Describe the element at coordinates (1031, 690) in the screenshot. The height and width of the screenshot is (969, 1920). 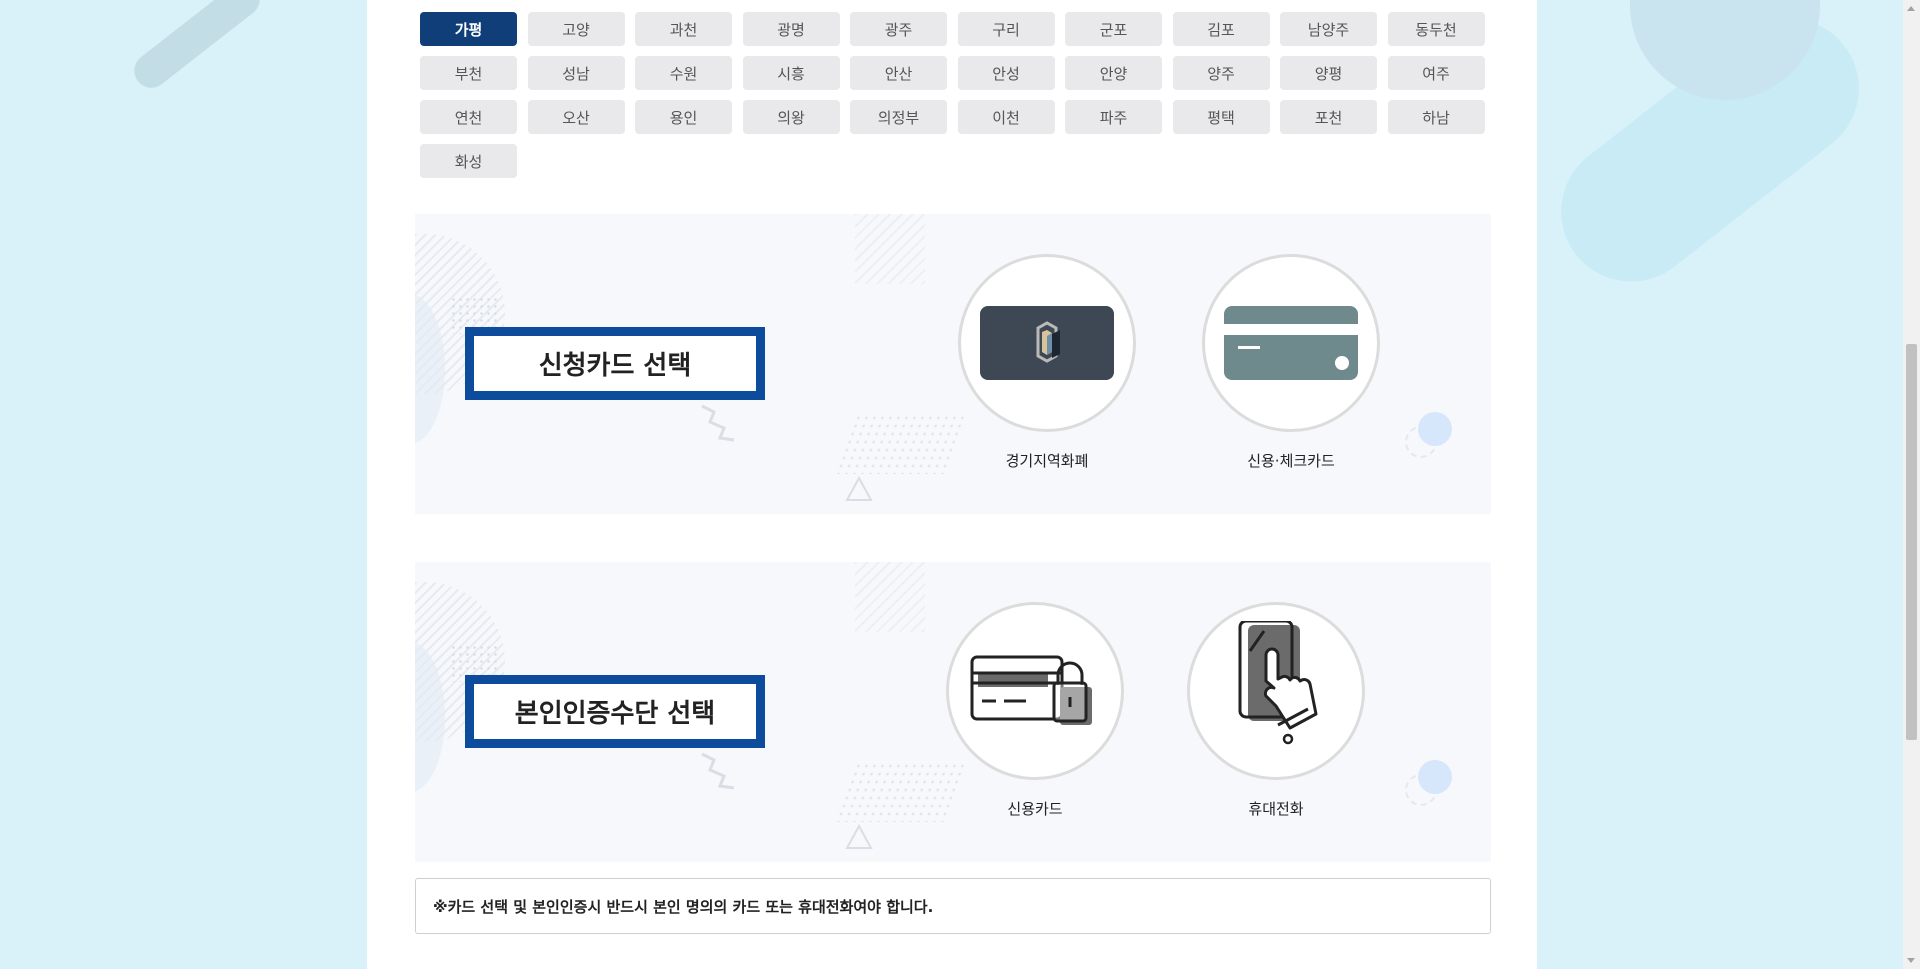
I see `credit-card-lock-icon` at that location.